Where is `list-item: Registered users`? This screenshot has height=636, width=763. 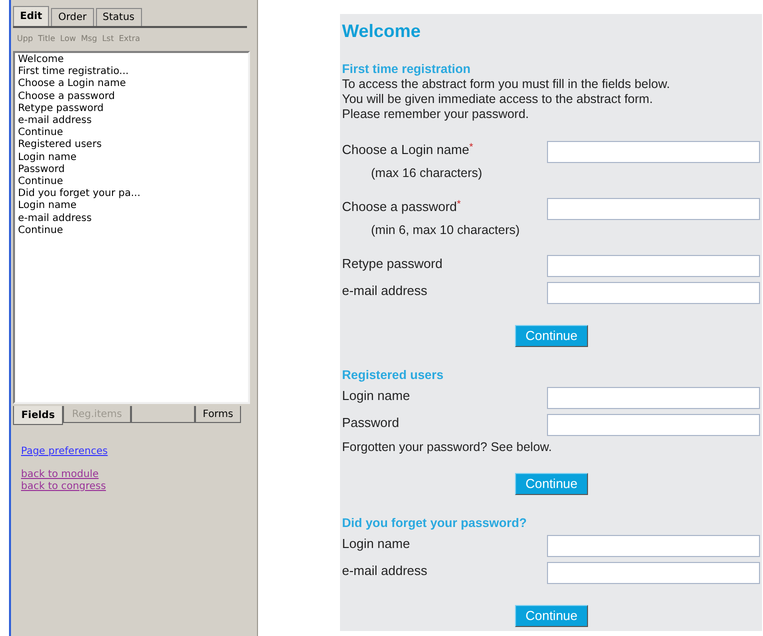
list-item: Registered users is located at coordinates (60, 145).